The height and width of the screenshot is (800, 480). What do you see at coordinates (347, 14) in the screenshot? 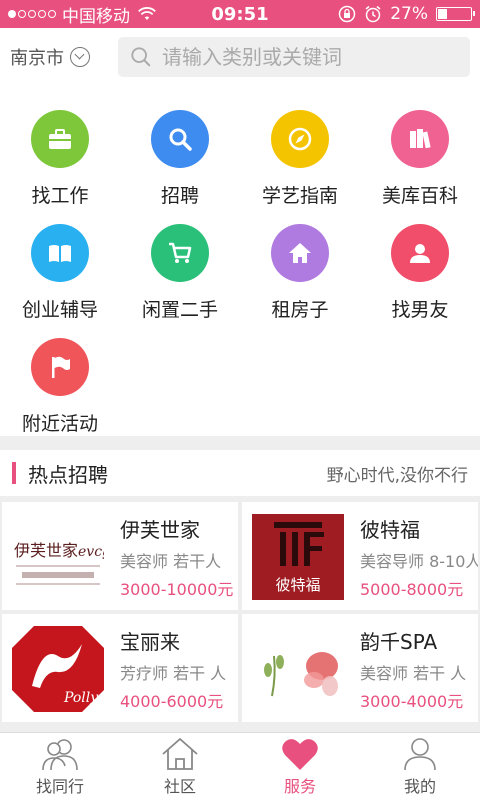
I see `orientation-lock-icon` at bounding box center [347, 14].